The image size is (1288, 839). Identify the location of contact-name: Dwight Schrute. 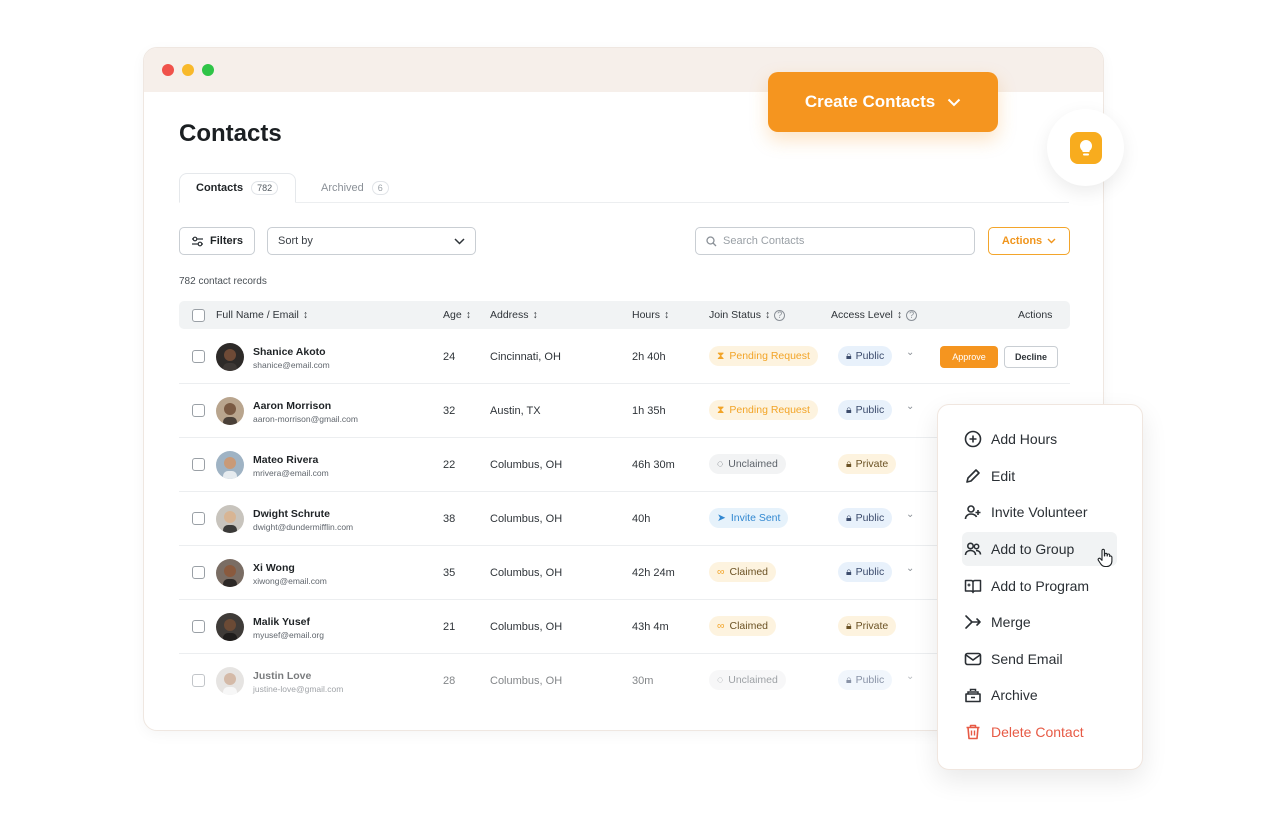
(291, 514).